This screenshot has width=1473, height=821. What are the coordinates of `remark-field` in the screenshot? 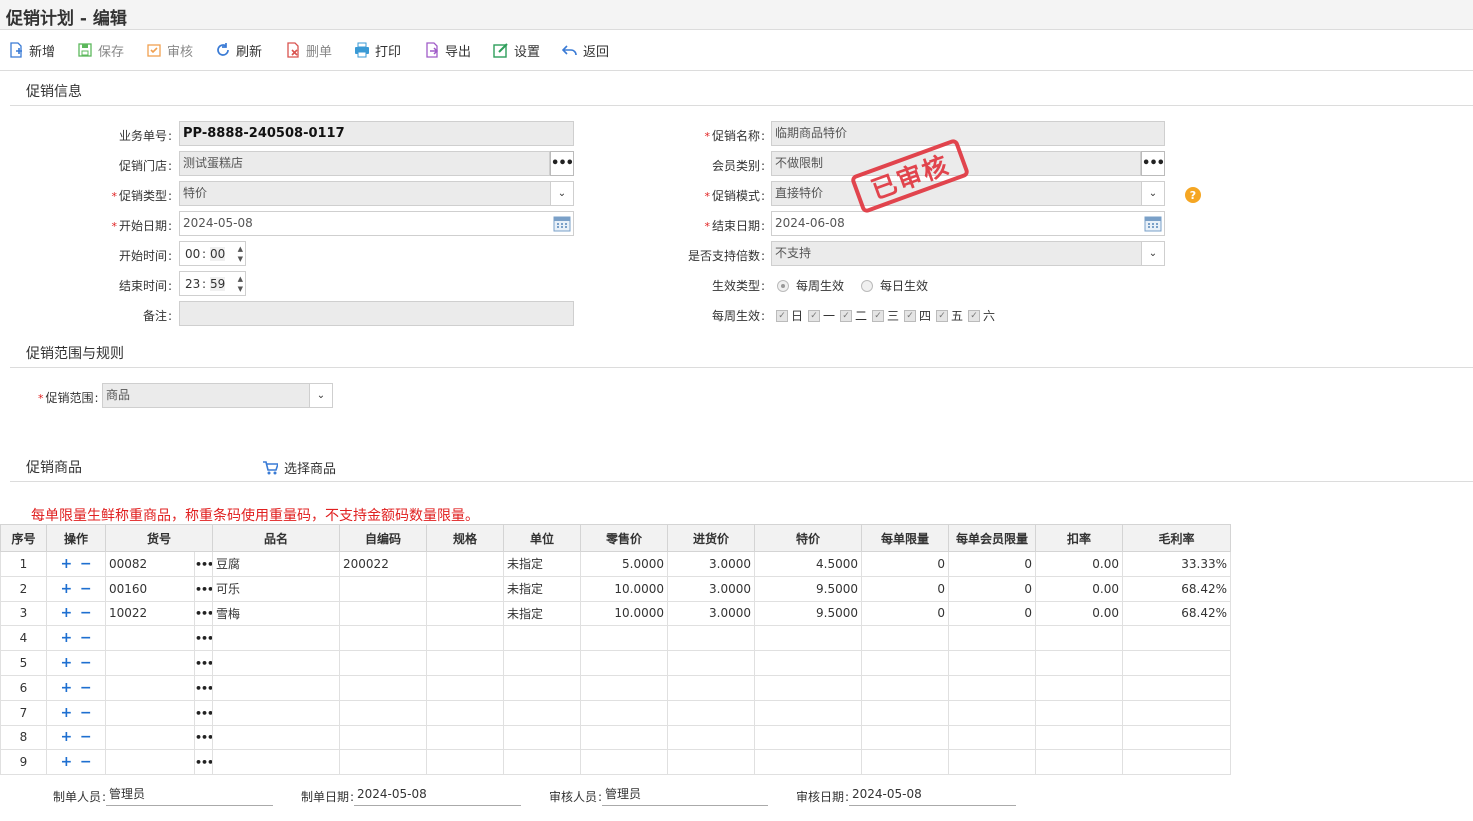 It's located at (376, 313).